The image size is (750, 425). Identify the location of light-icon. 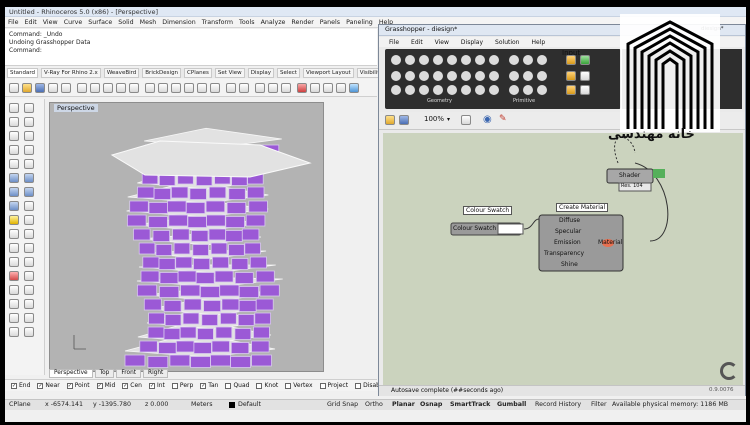
(14, 220).